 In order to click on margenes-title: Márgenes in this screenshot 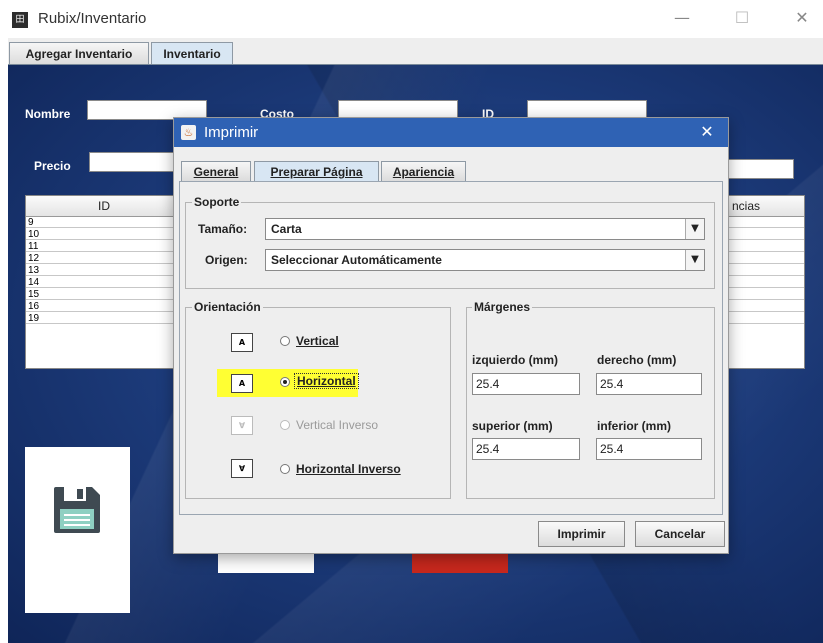, I will do `click(502, 307)`.